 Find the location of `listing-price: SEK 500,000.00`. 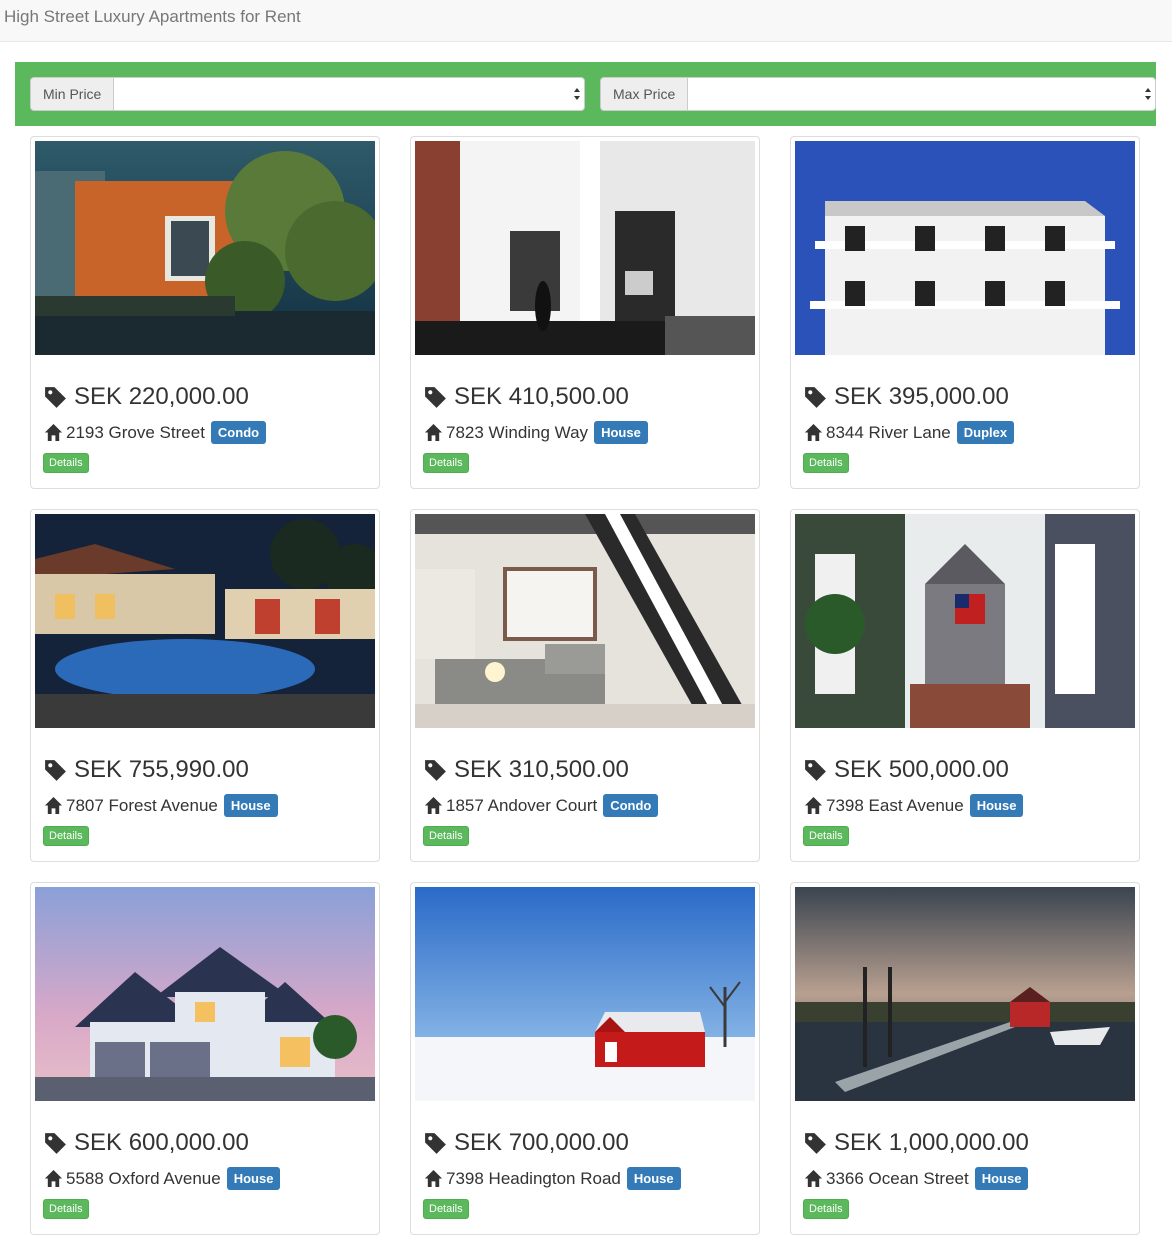

listing-price: SEK 500,000.00 is located at coordinates (906, 770).